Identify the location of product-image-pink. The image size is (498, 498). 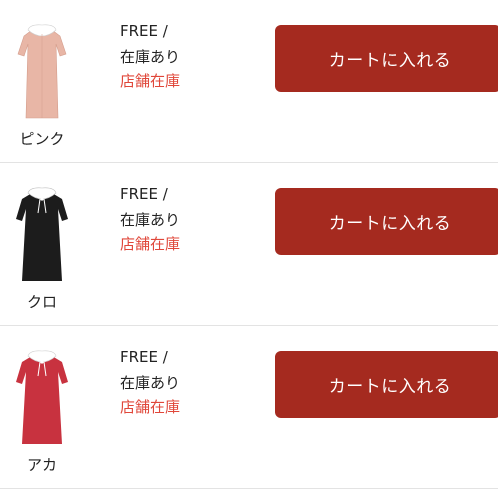
(42, 72).